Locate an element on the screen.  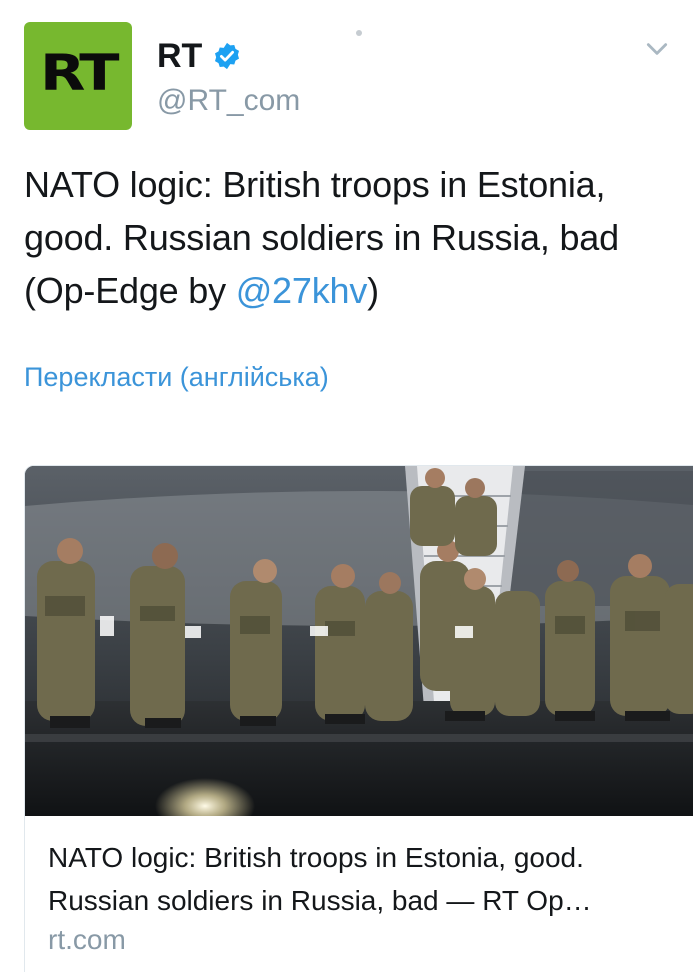
verified-badge-icon is located at coordinates (227, 56).